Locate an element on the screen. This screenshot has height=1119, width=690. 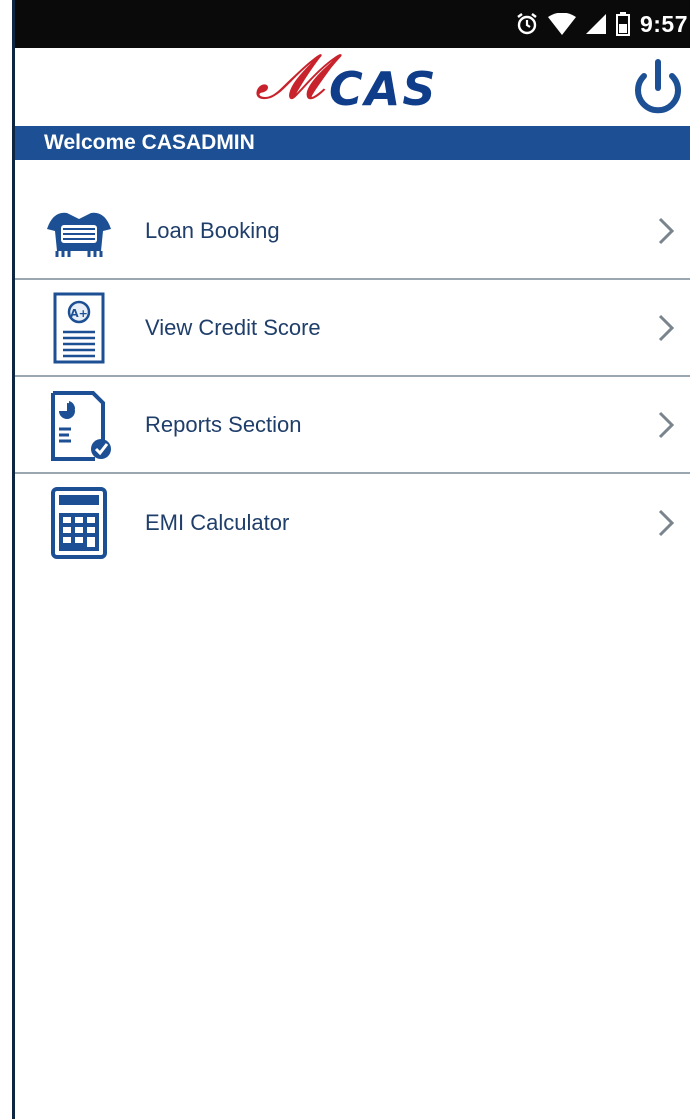
battery-icon is located at coordinates (622, 24).